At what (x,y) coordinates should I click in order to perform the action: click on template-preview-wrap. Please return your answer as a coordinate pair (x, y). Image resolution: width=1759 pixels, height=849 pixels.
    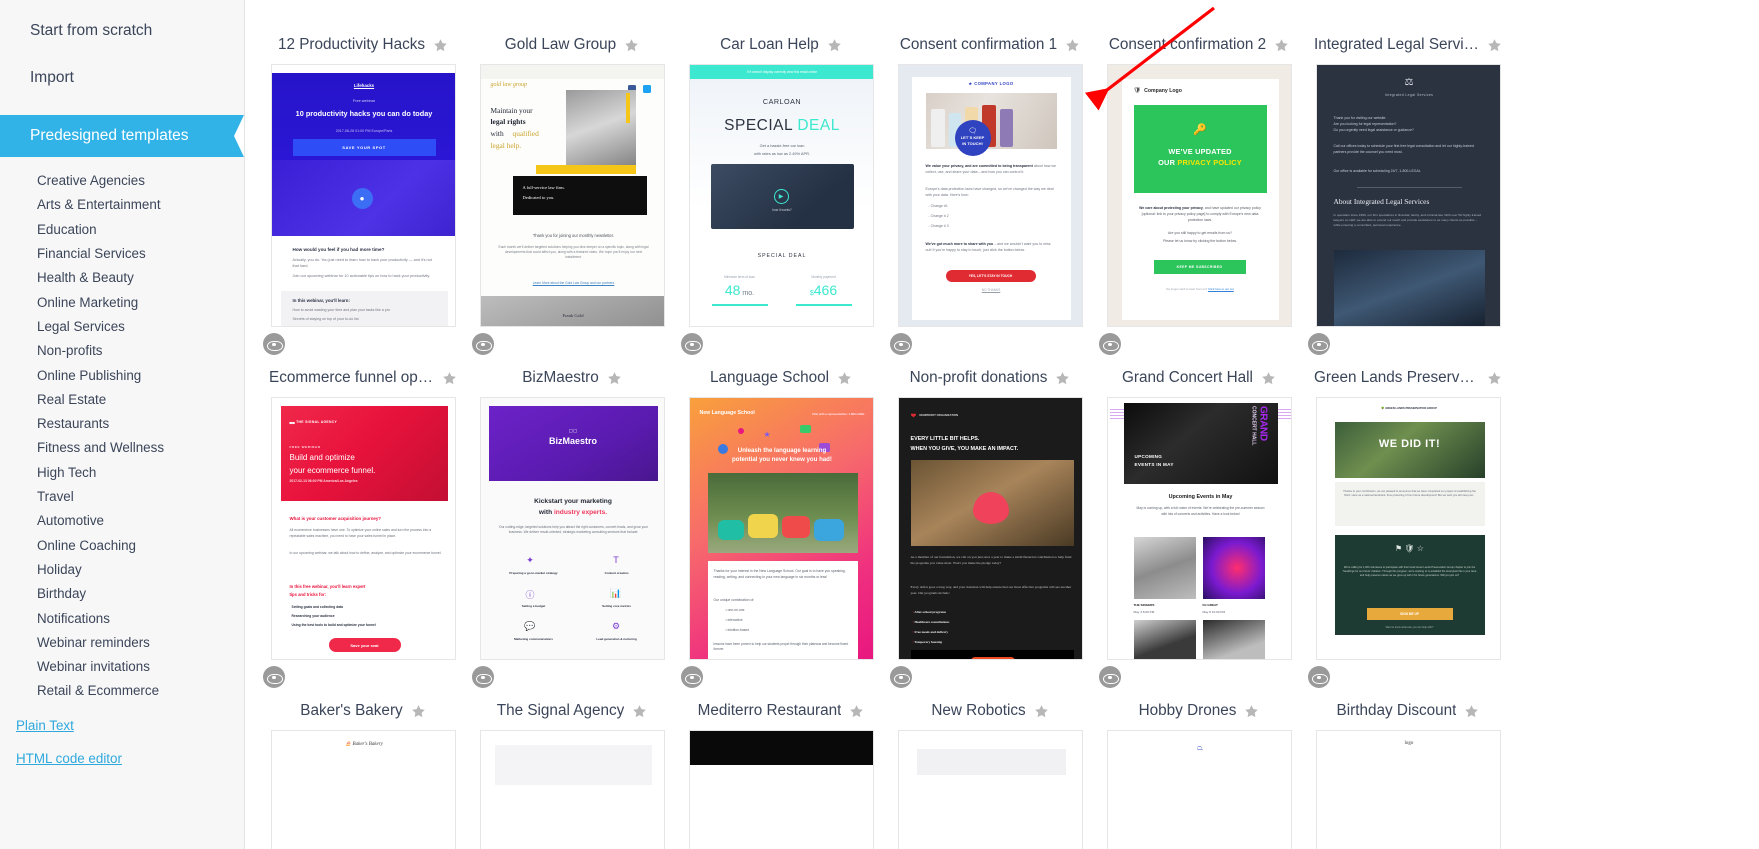
    Looking at the image, I should click on (781, 789).